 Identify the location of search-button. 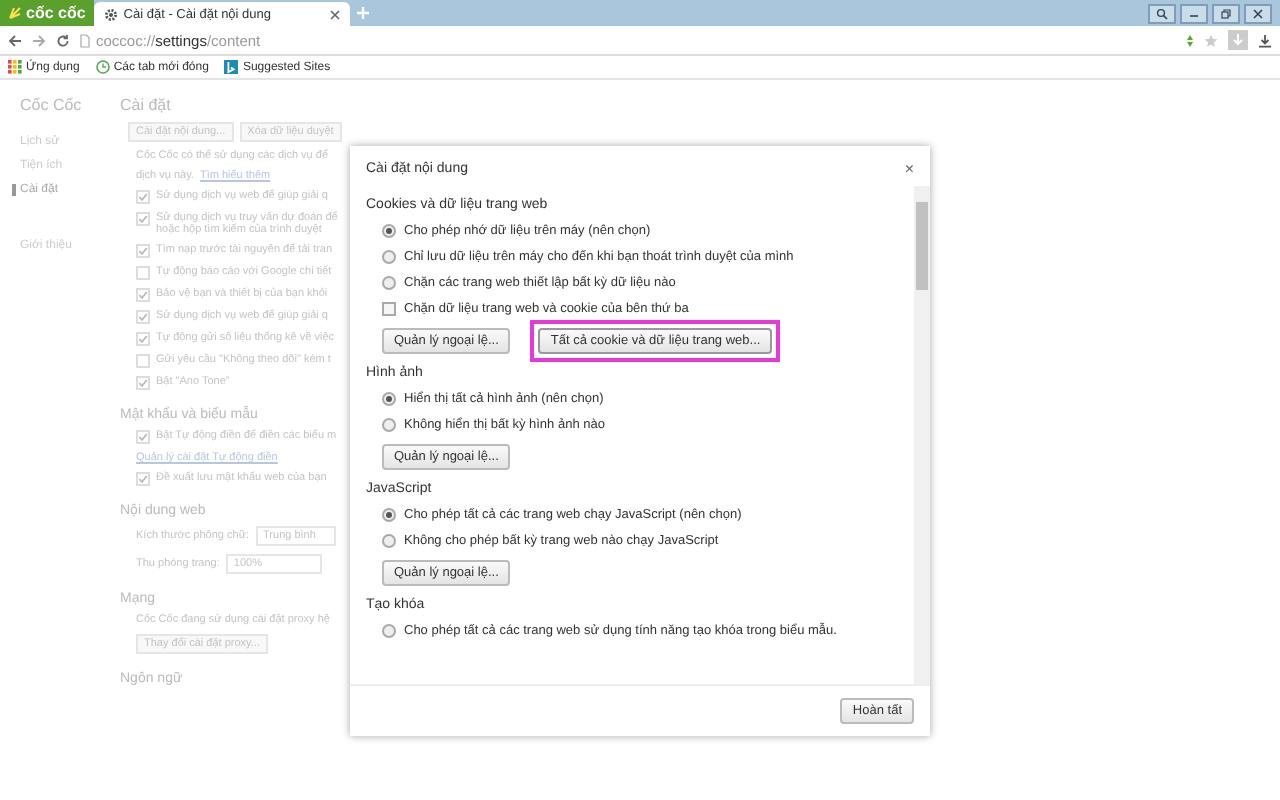
(1162, 13).